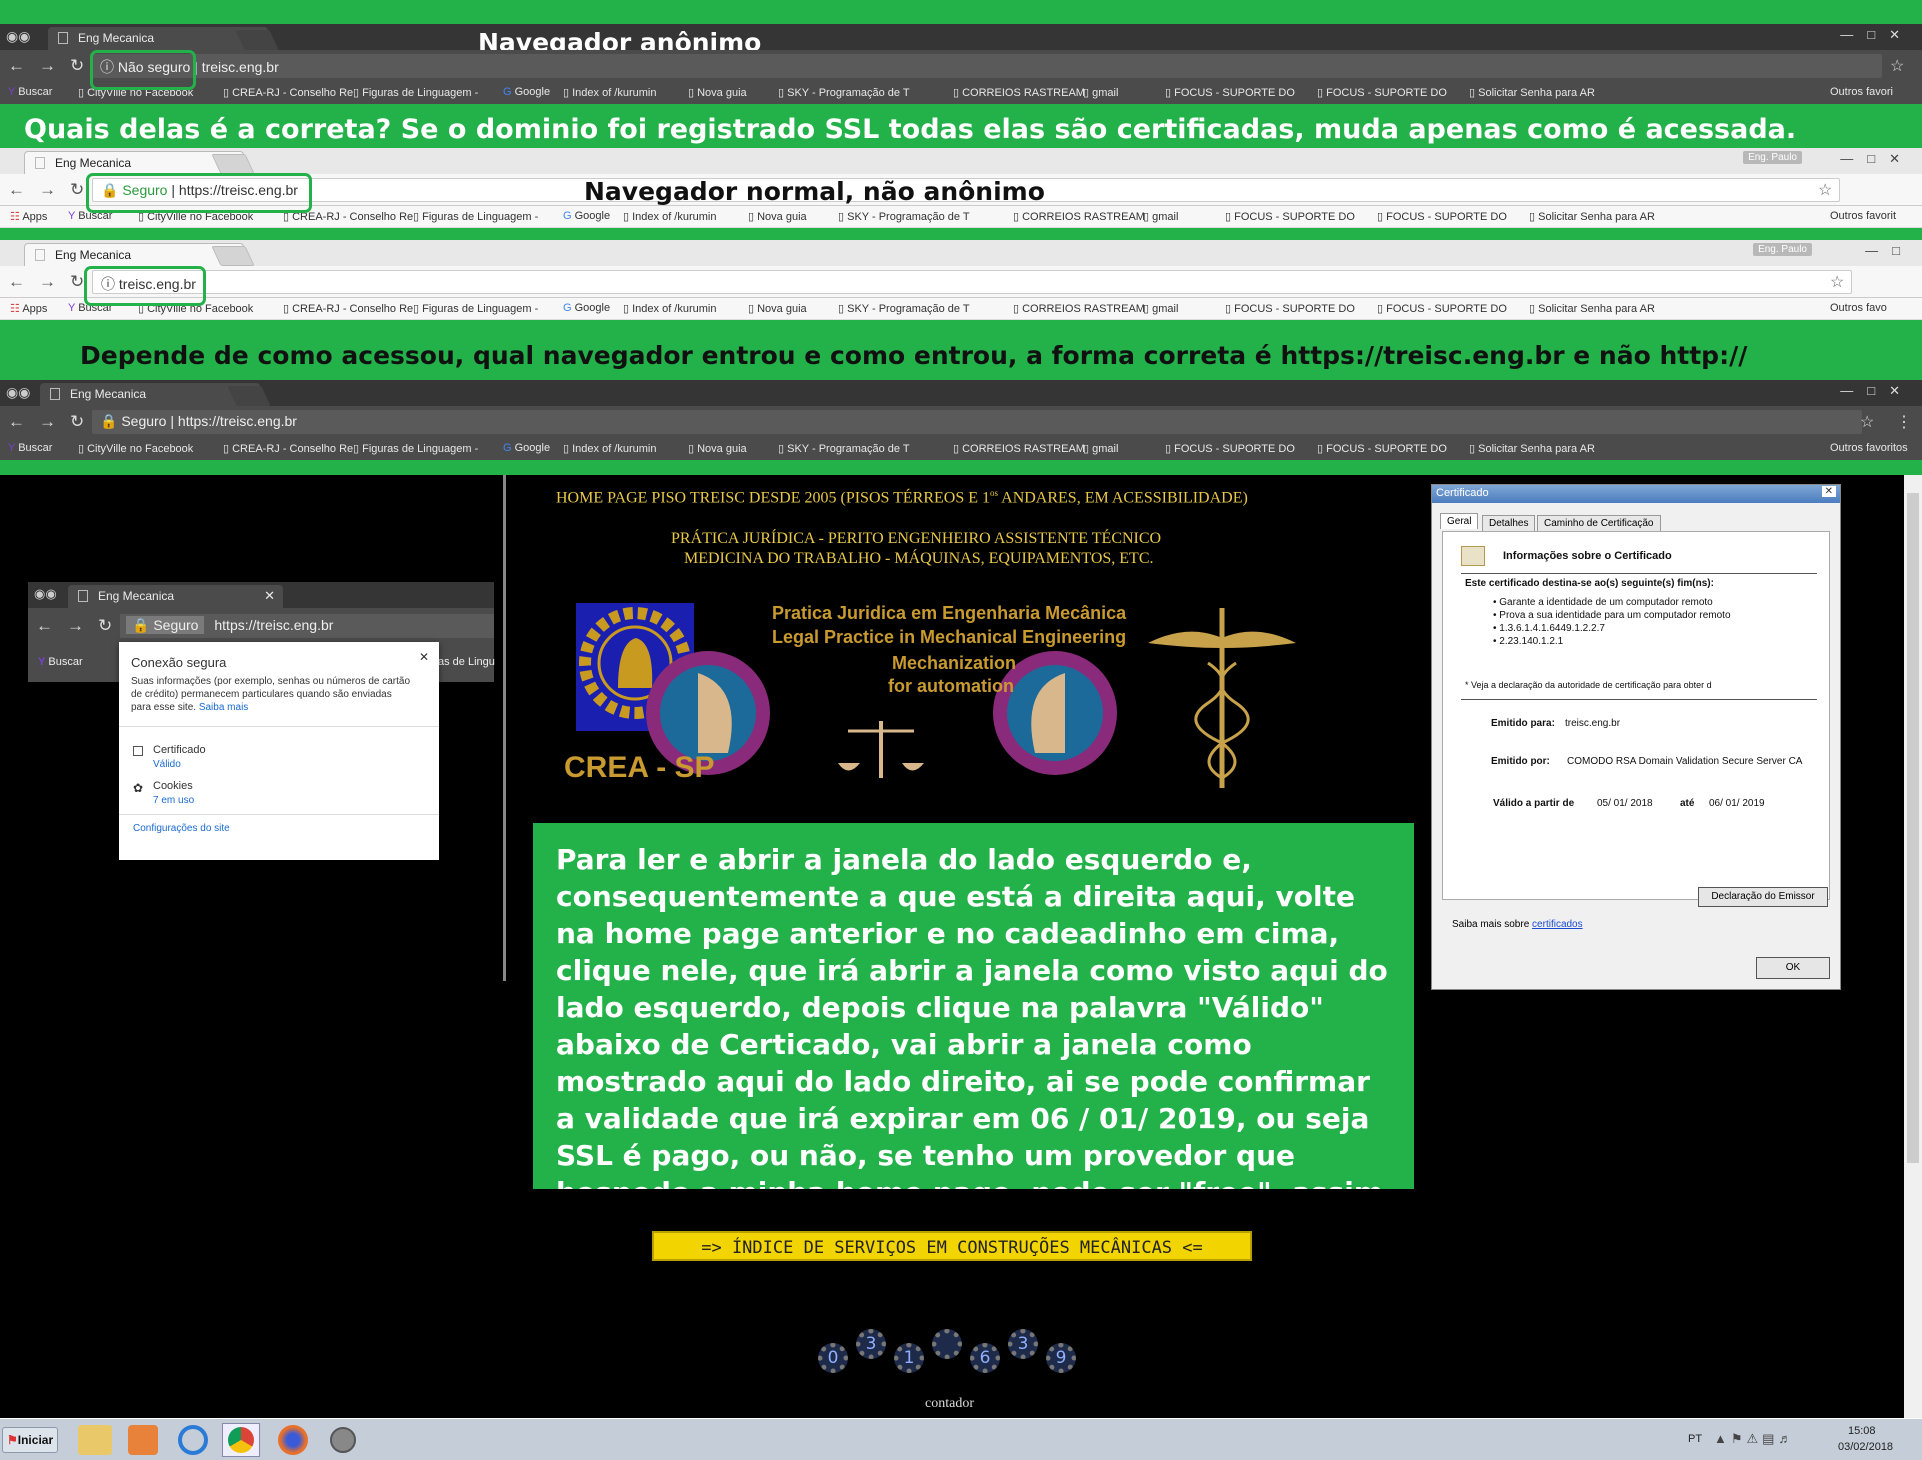  I want to click on certificates-link: certificados, so click(1557, 924).